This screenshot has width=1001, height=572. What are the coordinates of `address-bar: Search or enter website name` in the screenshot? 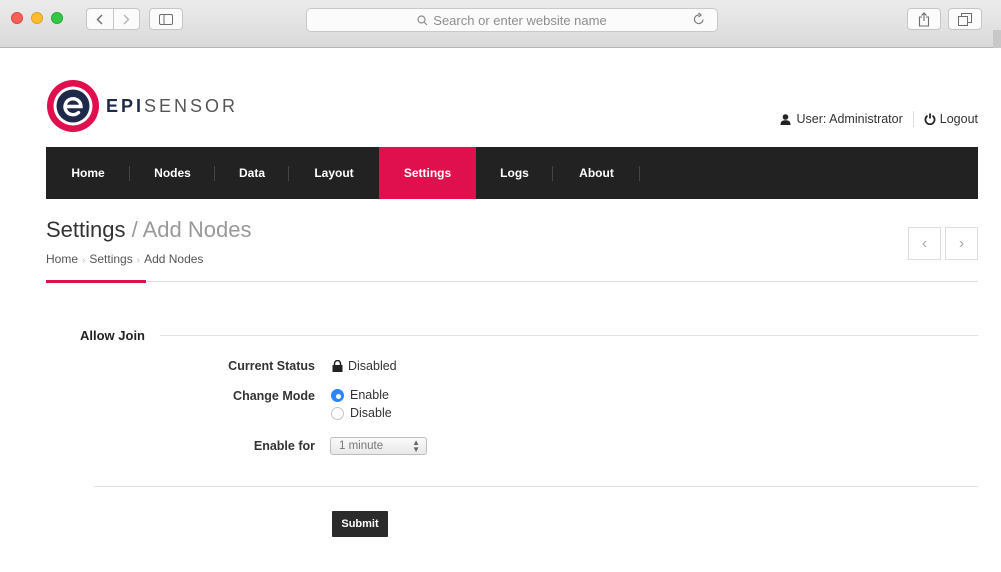 It's located at (512, 20).